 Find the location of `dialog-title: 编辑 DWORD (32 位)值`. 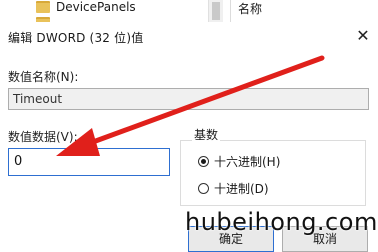

dialog-title: 编辑 DWORD (32 位)值 is located at coordinates (76, 38).